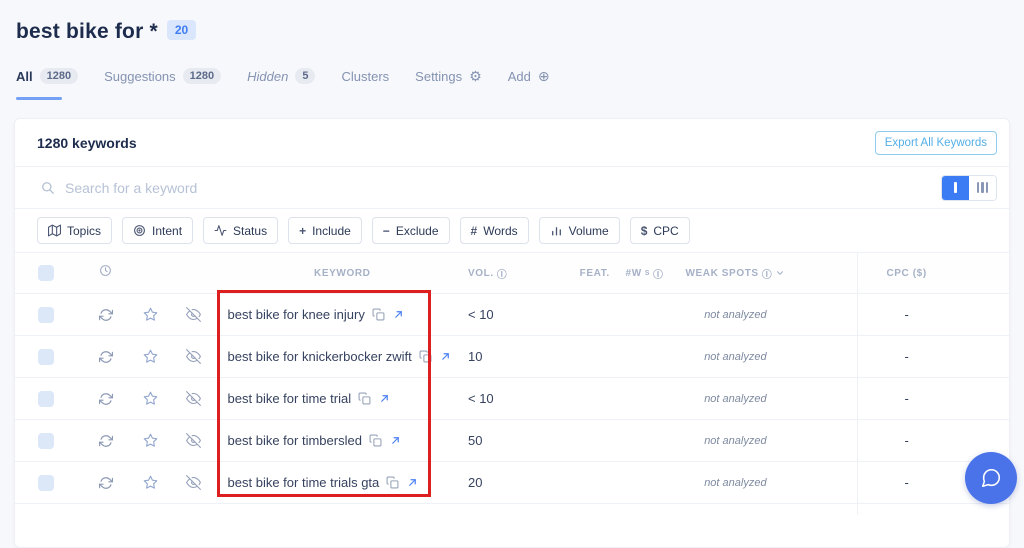 This screenshot has height=548, width=1024. What do you see at coordinates (935, 142) in the screenshot?
I see `export-all-keywords-button: Export All Keywords` at bounding box center [935, 142].